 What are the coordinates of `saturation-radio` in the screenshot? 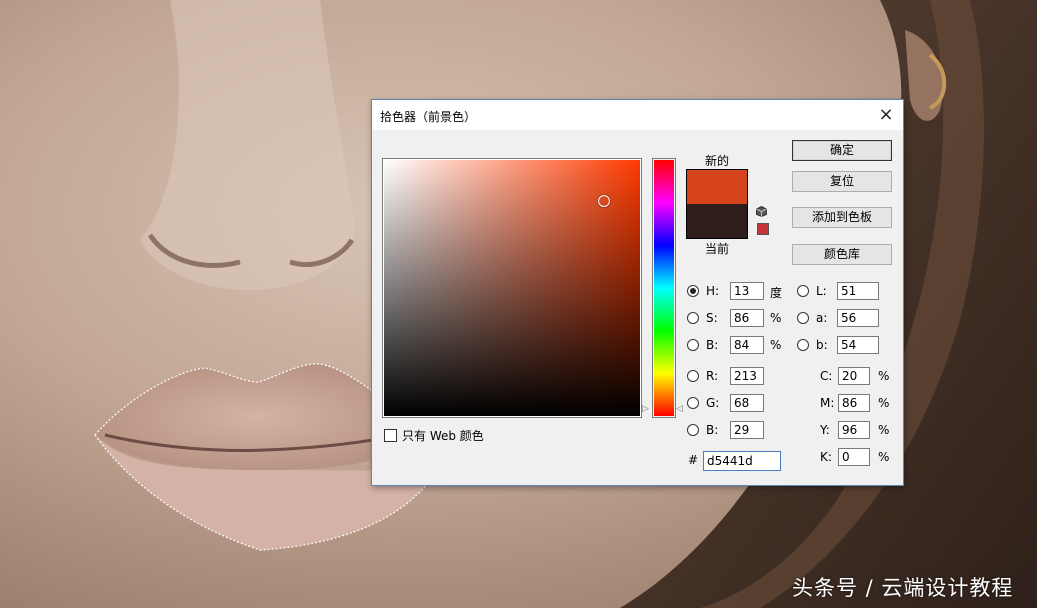 It's located at (693, 318).